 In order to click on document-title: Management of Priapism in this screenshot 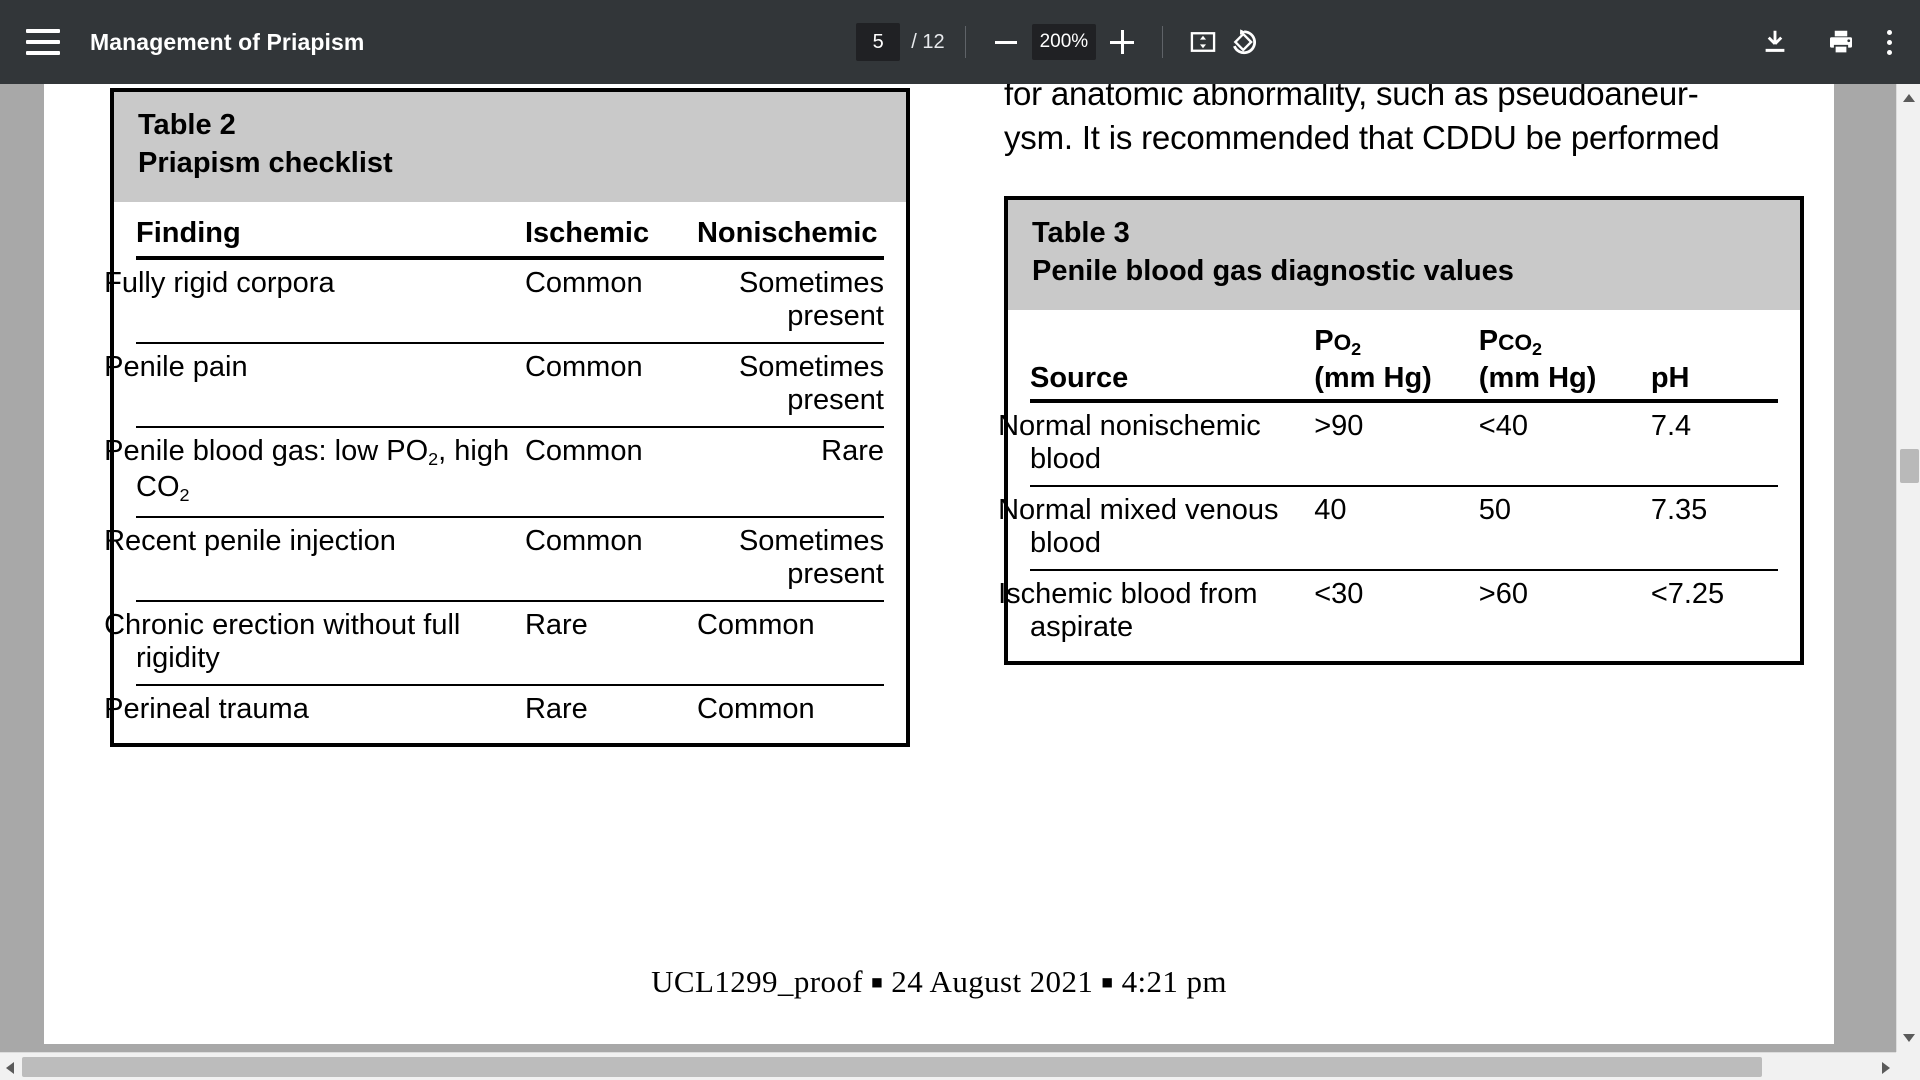, I will do `click(227, 41)`.